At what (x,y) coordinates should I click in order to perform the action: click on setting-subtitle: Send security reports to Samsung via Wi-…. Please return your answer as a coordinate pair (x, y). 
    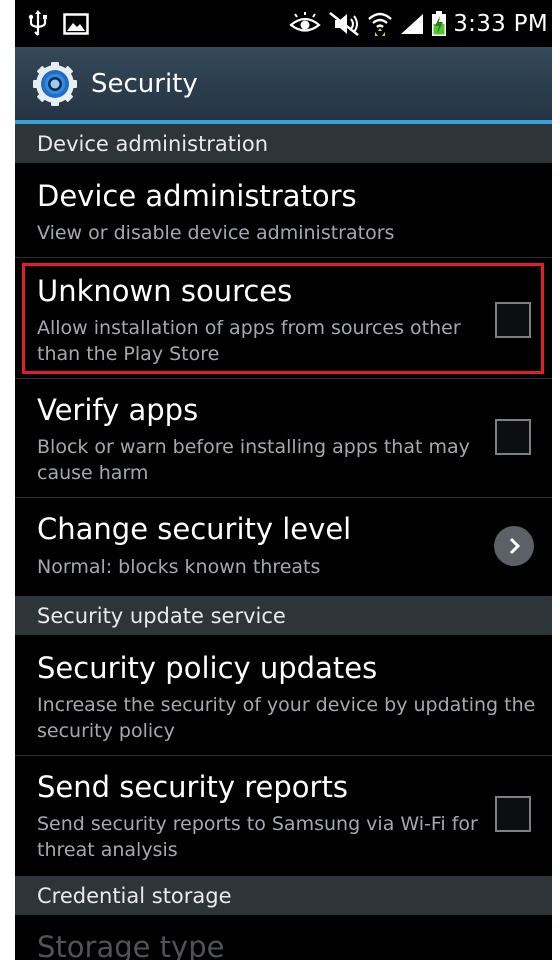
    Looking at the image, I should click on (257, 837).